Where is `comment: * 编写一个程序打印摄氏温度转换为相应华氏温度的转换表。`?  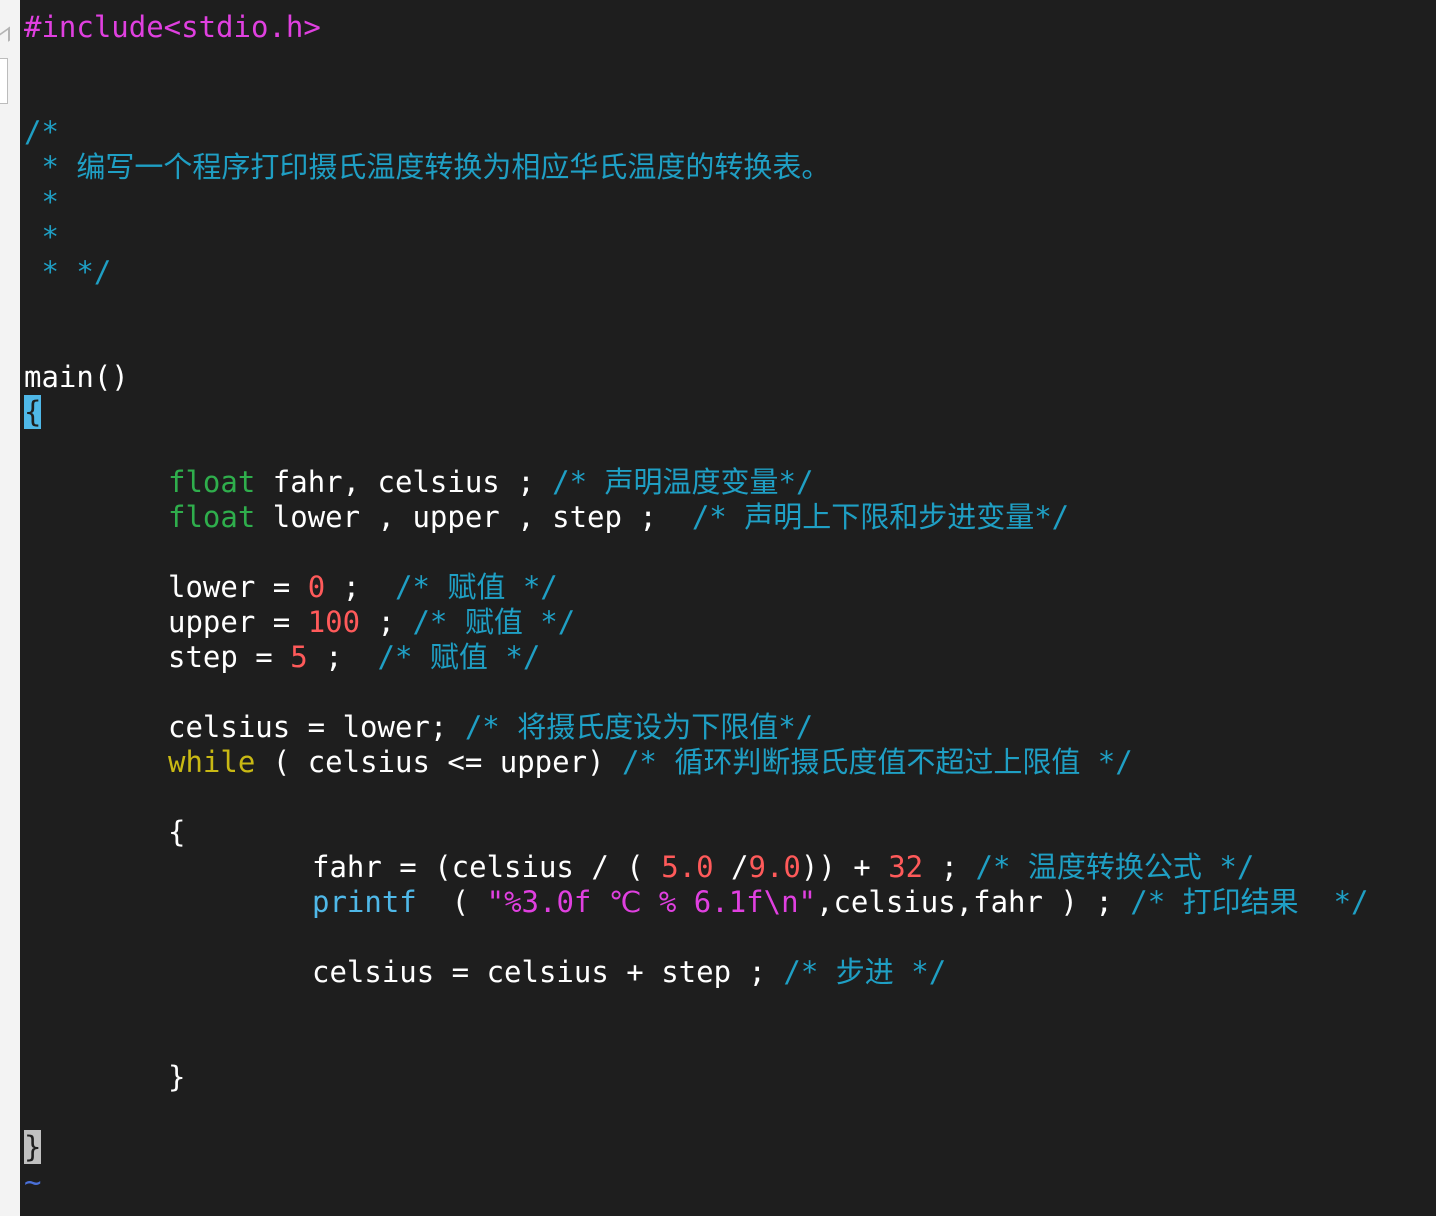
comment: * 编写一个程序打印摄氏温度转换为相应华氏温度的转换表。 is located at coordinates (427, 167).